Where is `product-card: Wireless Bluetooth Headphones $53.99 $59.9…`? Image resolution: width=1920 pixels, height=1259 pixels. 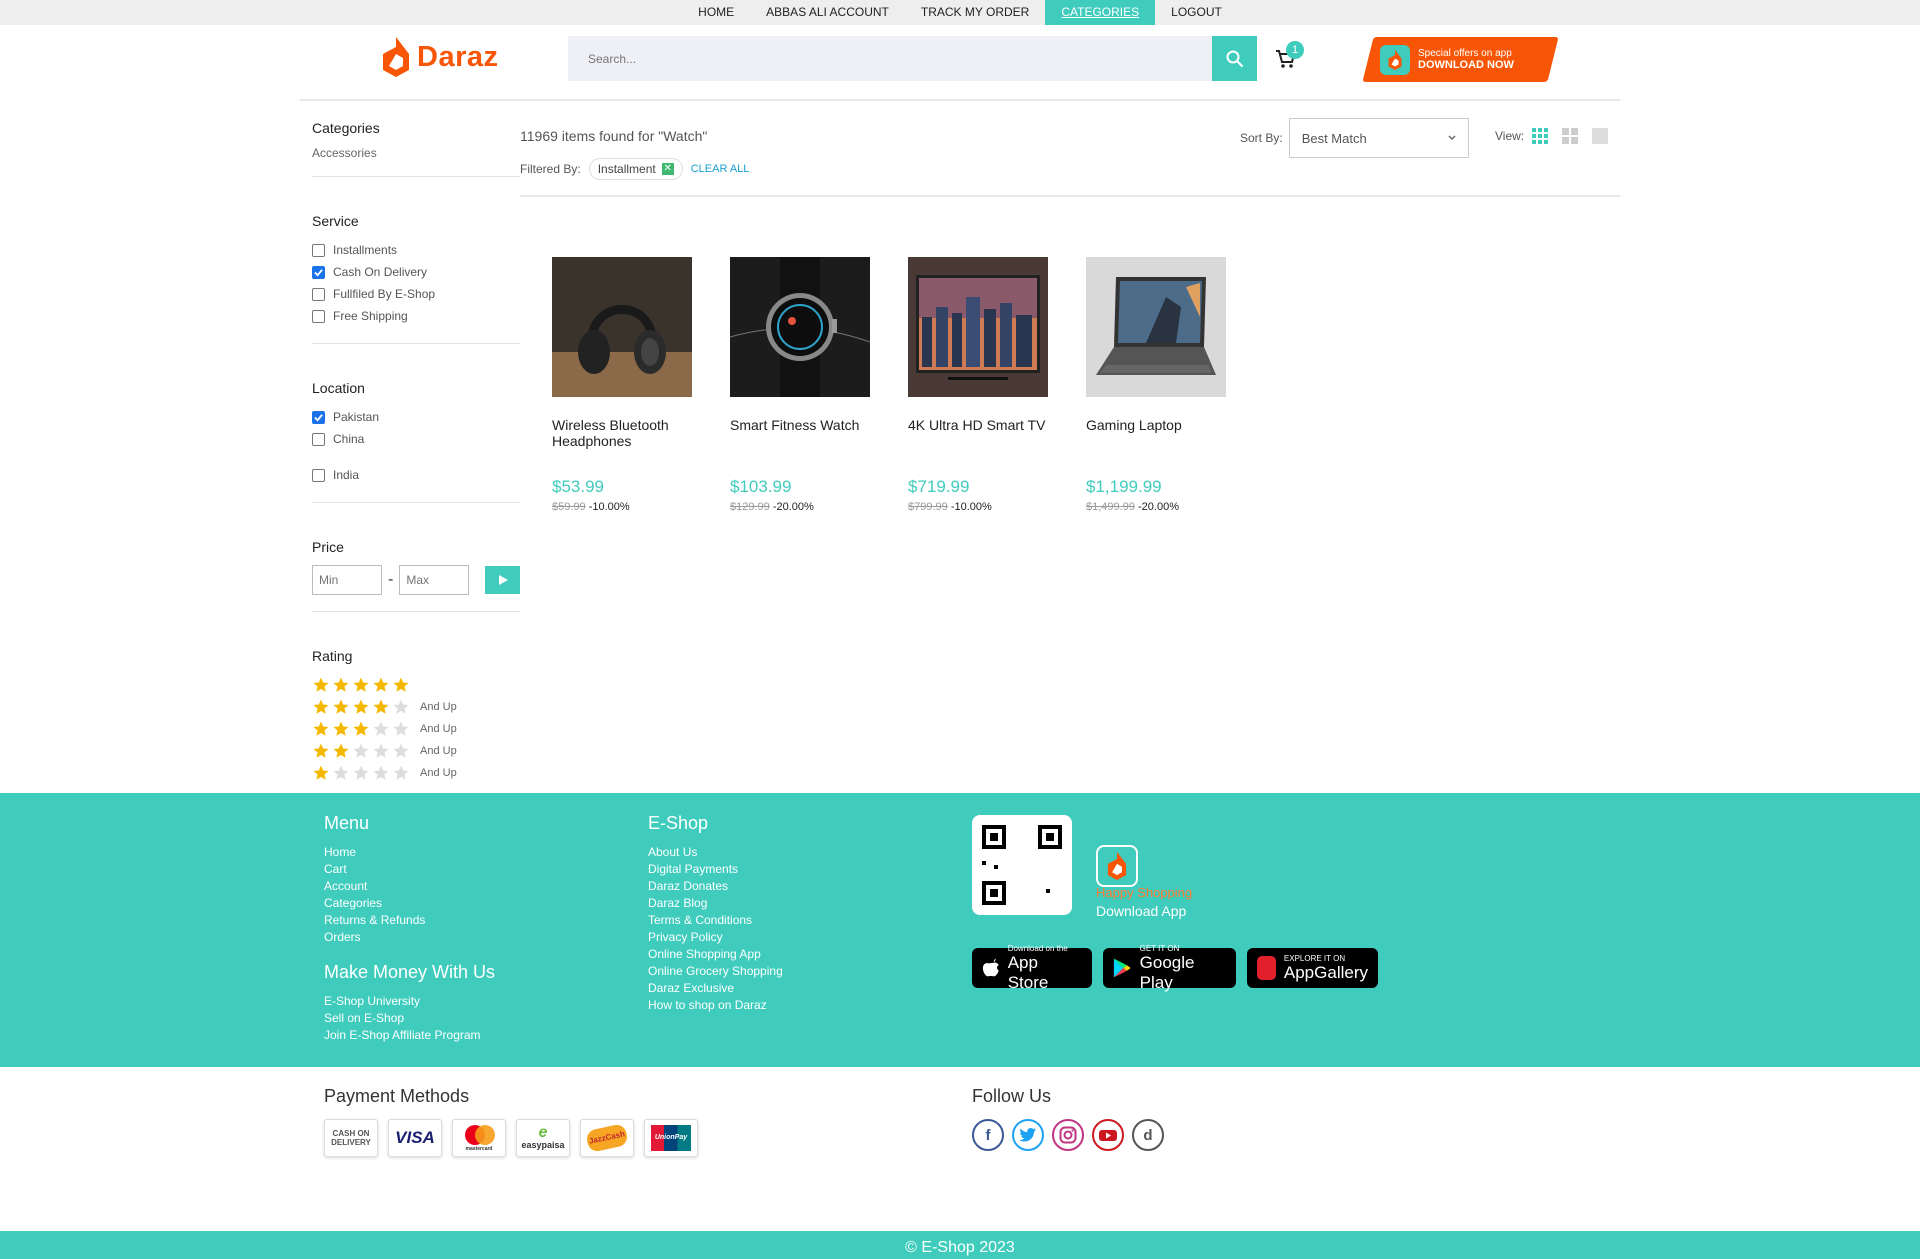 product-card: Wireless Bluetooth Headphones $53.99 $59.9… is located at coordinates (622, 385).